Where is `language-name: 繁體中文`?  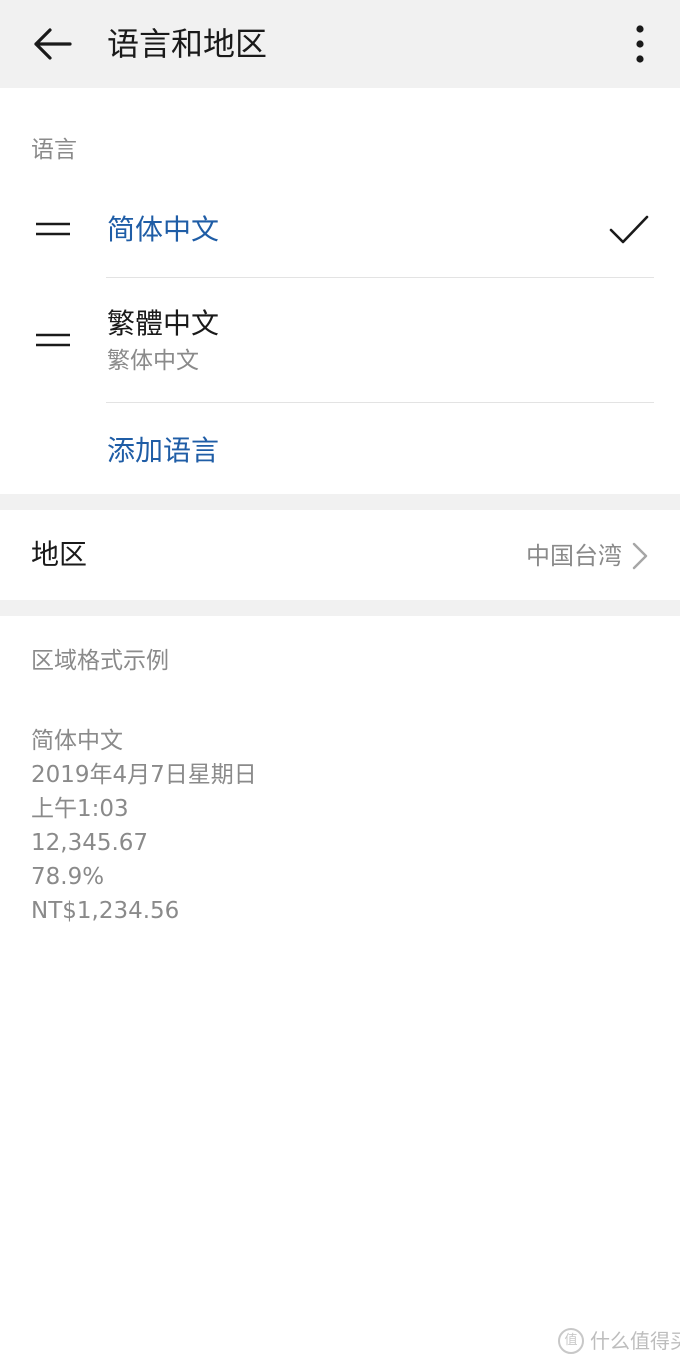 language-name: 繁體中文 is located at coordinates (163, 323).